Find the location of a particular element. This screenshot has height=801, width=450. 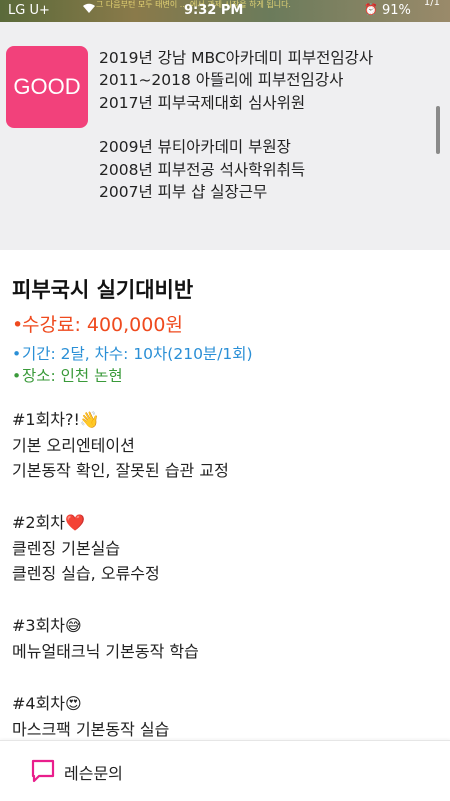

session-line: 마스크팩 기본동작 실습 is located at coordinates (91, 729).